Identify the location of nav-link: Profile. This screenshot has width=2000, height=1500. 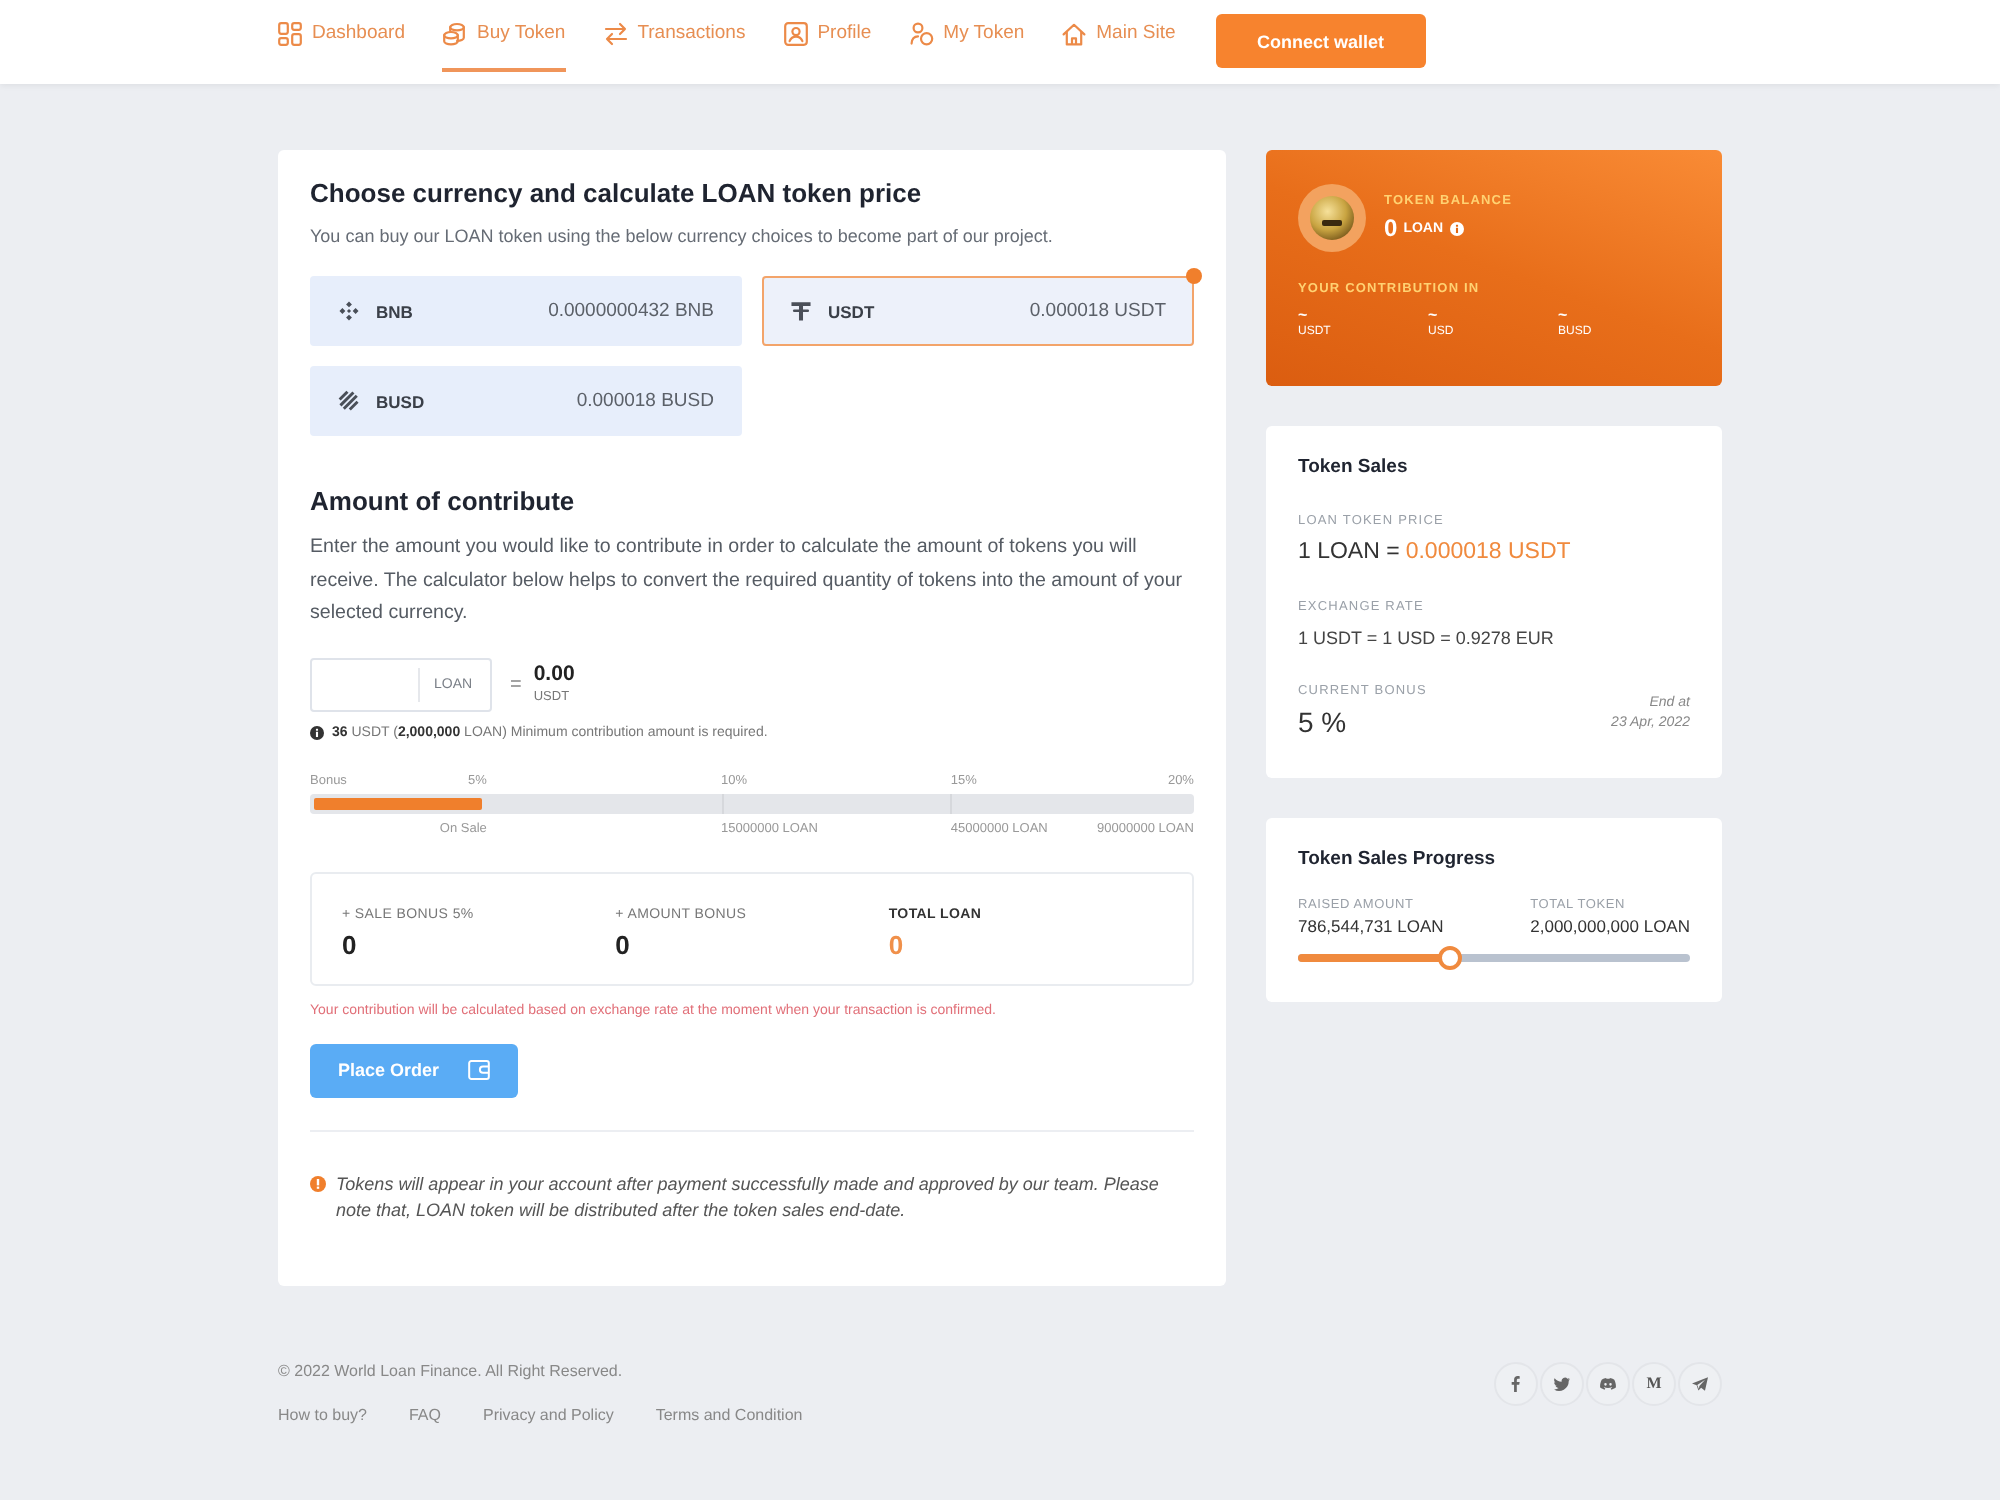
(827, 43).